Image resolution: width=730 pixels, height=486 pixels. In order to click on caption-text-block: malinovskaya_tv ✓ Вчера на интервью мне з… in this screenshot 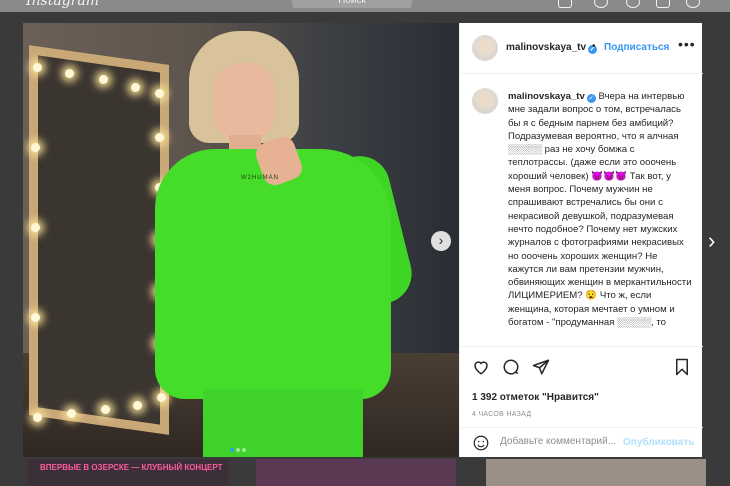, I will do `click(601, 209)`.